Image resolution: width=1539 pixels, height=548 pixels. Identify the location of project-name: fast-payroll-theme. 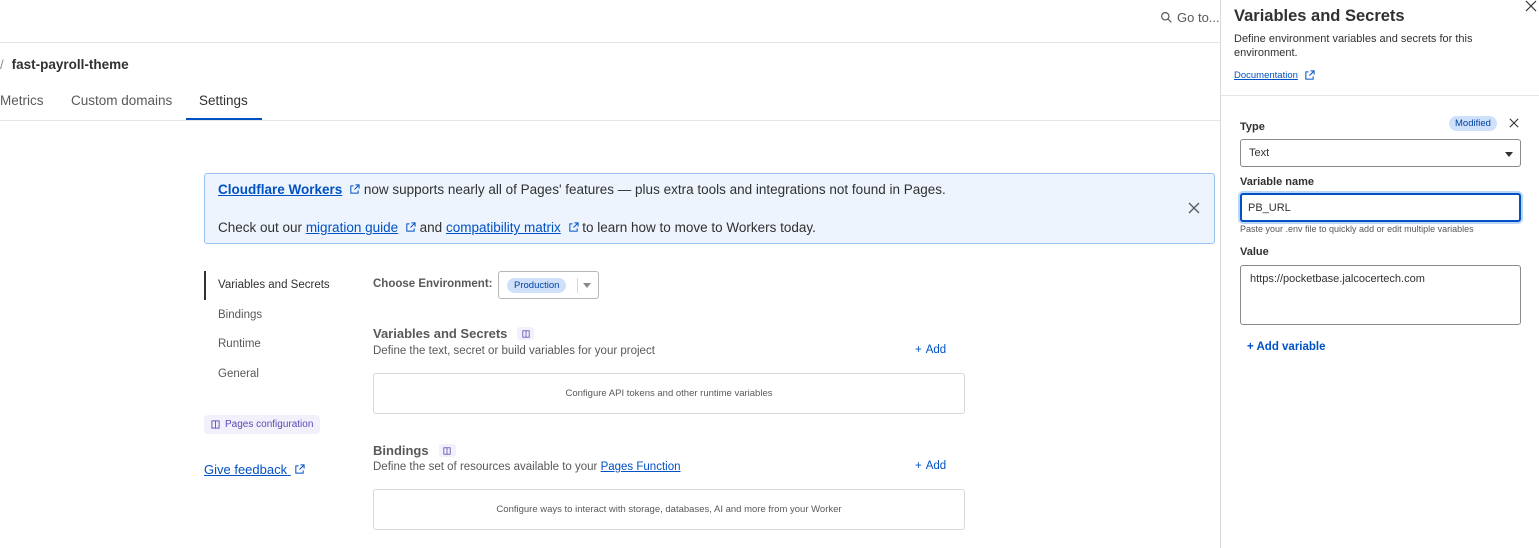
(70, 64).